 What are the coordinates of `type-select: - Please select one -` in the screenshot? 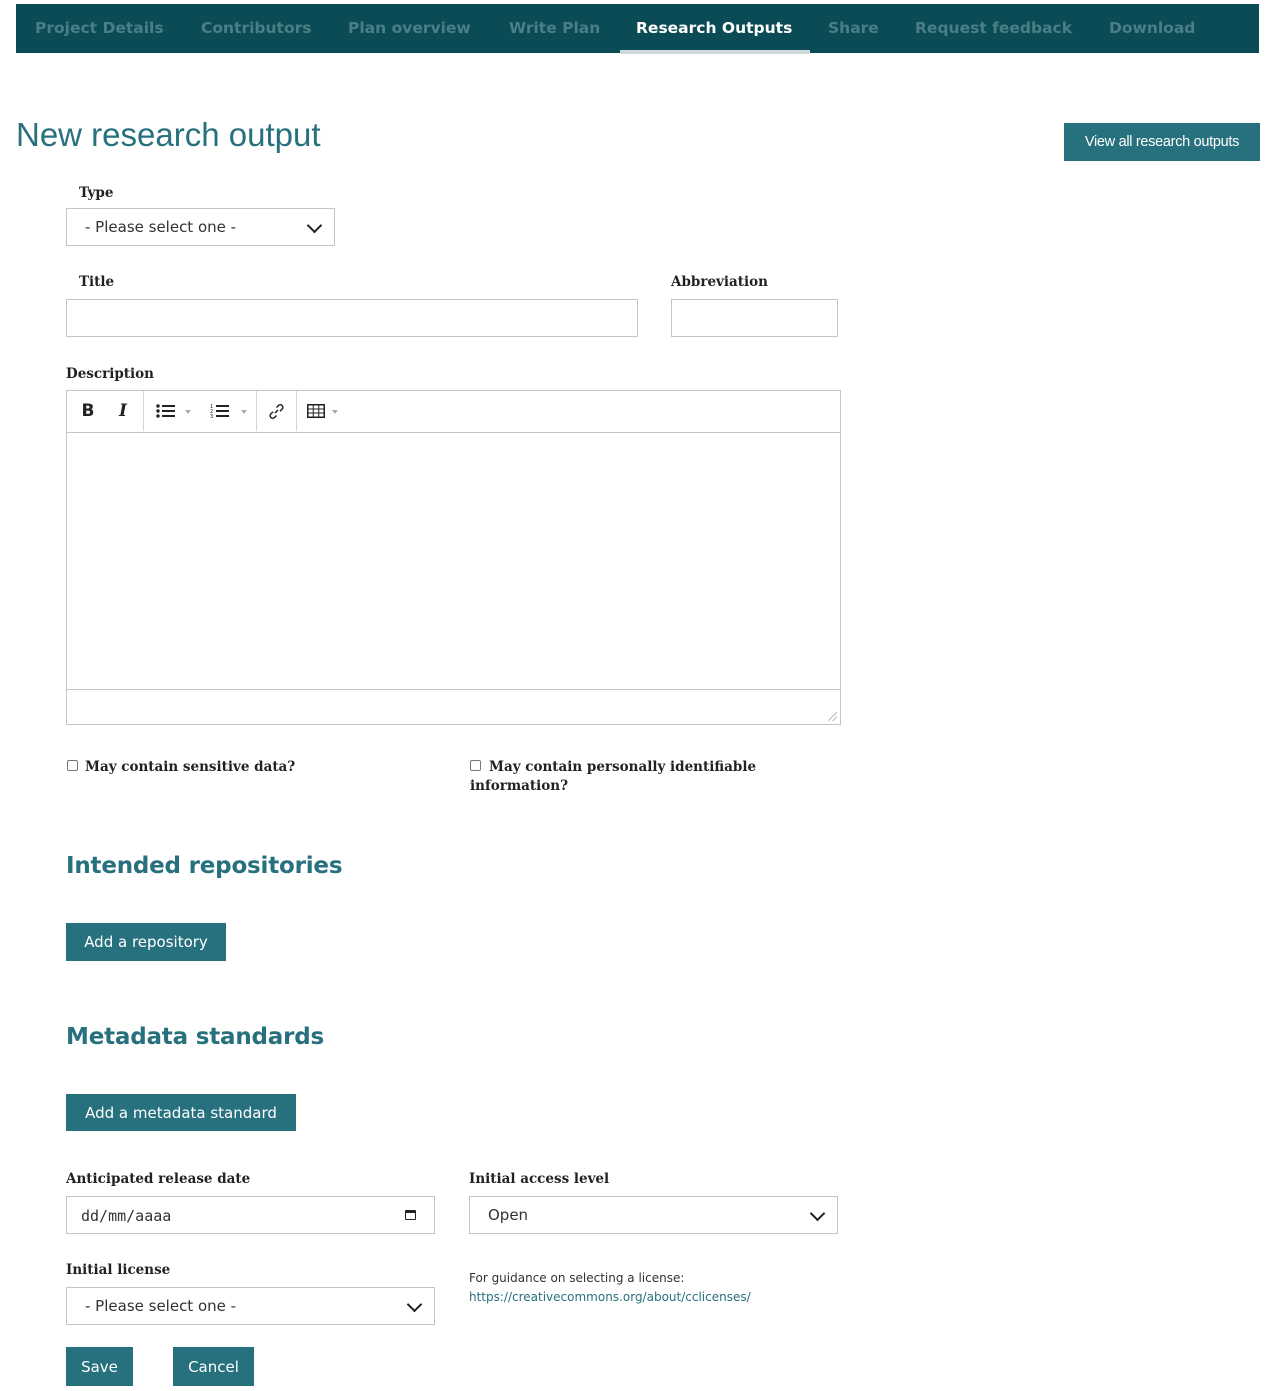 It's located at (200, 227).